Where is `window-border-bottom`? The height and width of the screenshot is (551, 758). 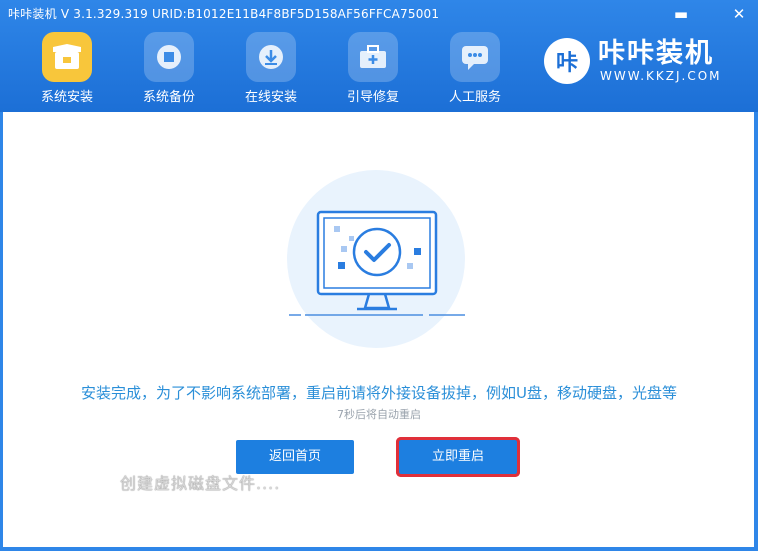
window-border-bottom is located at coordinates (379, 549).